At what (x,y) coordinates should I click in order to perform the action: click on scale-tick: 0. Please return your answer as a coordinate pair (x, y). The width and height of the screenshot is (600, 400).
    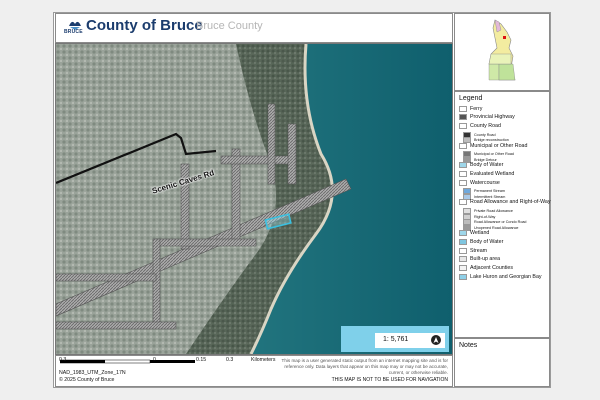
    Looking at the image, I should click on (154, 360).